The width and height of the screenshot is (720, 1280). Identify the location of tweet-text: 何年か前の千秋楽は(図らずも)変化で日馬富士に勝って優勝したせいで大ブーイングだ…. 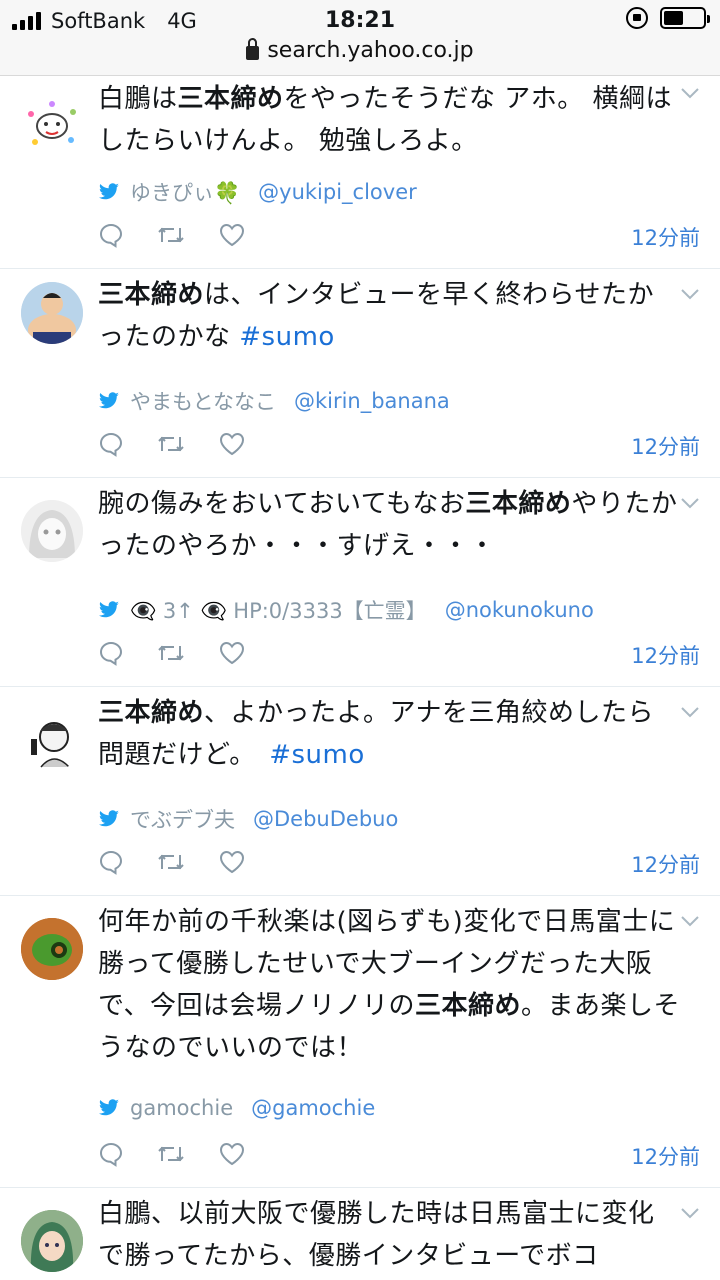
(389, 985).